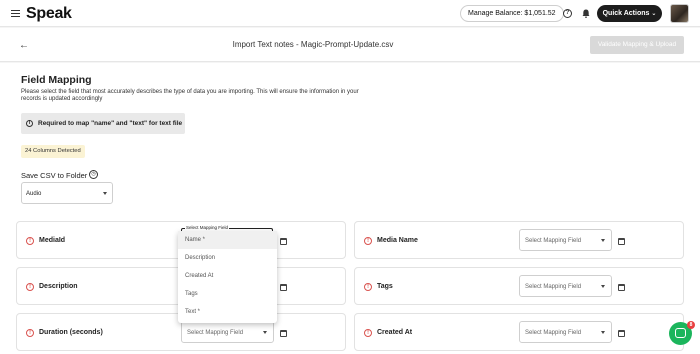 This screenshot has height=354, width=700. What do you see at coordinates (385, 286) in the screenshot?
I see `field-name: Tags` at bounding box center [385, 286].